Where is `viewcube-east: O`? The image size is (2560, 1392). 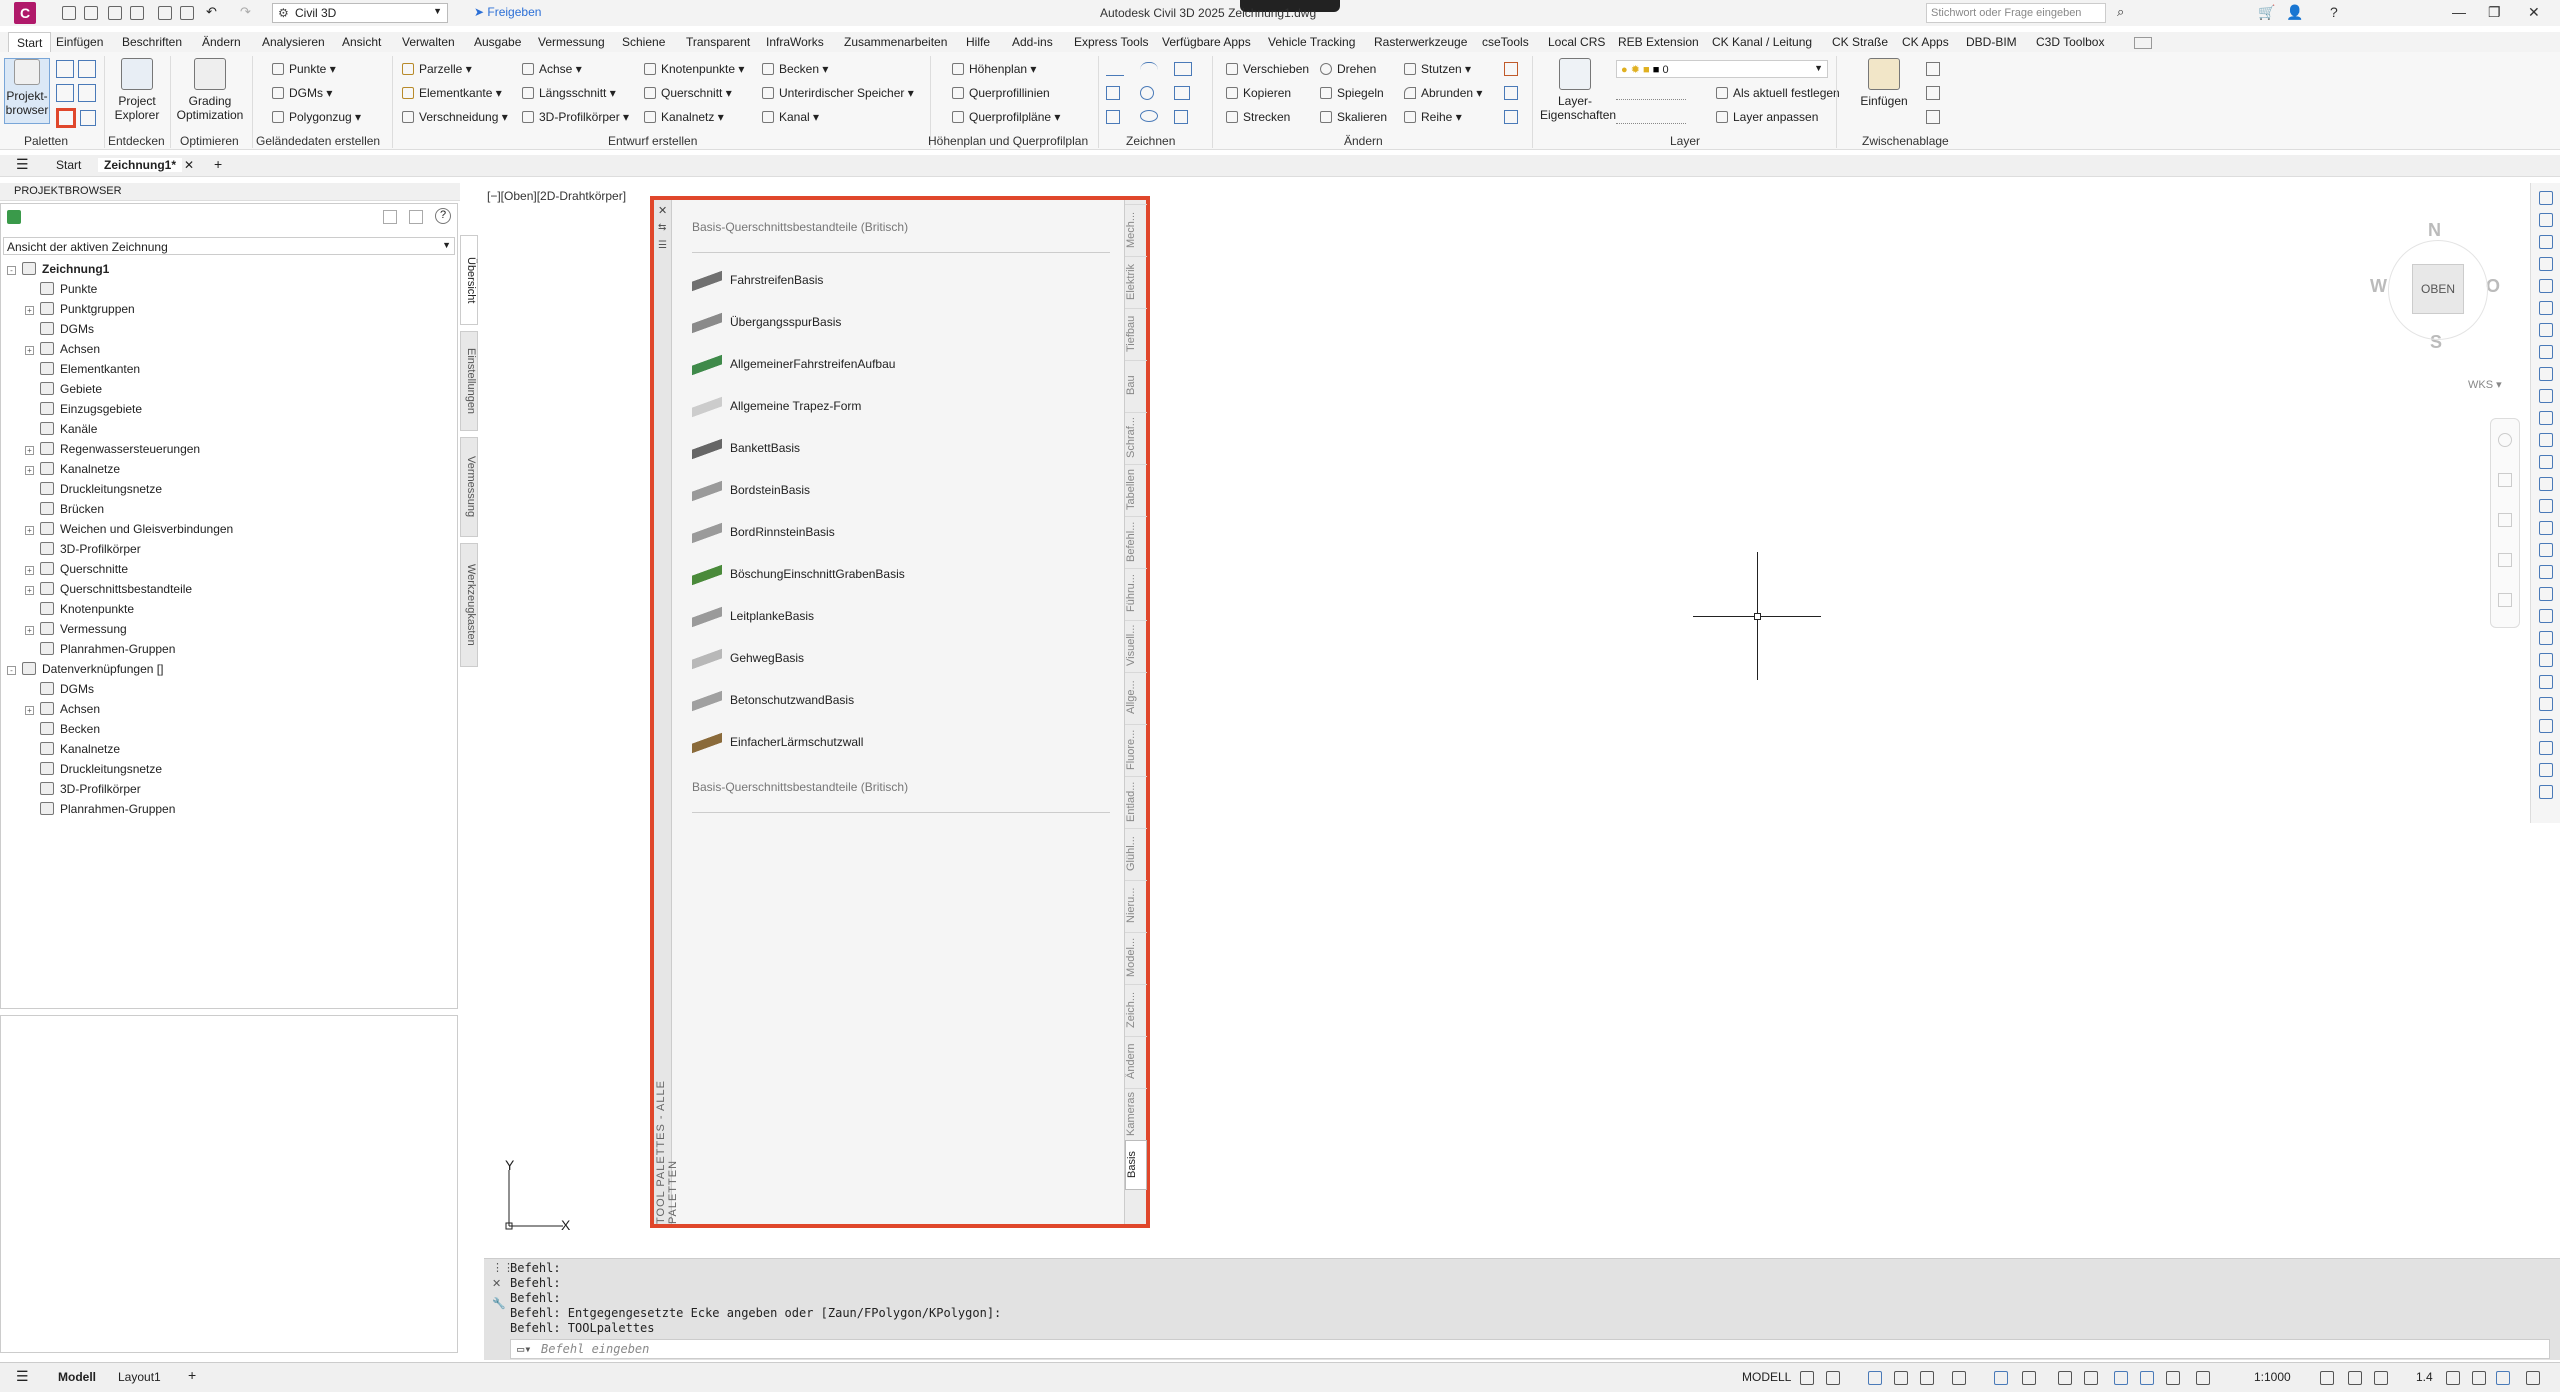
viewcube-east: O is located at coordinates (2493, 286).